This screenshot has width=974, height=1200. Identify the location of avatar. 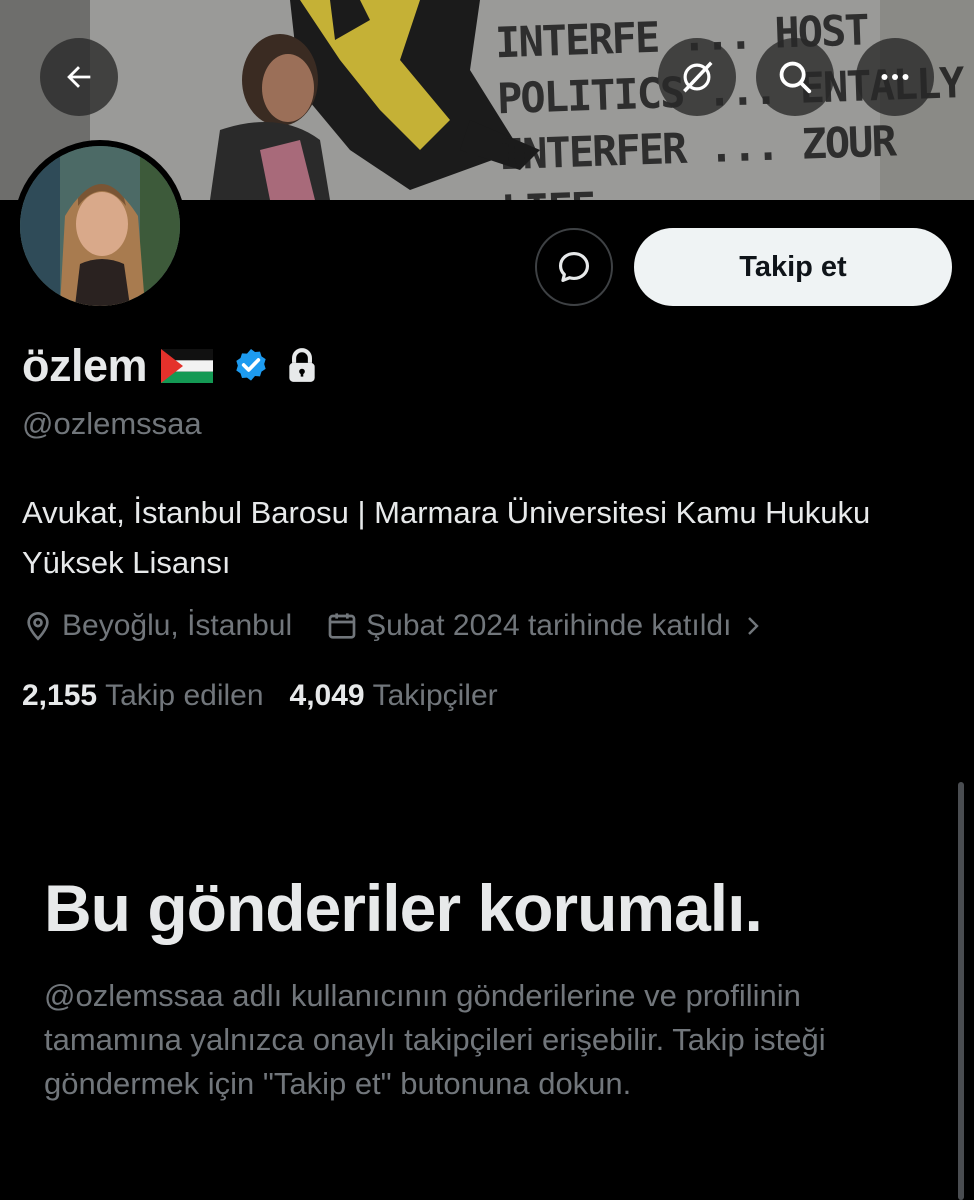
(100, 226).